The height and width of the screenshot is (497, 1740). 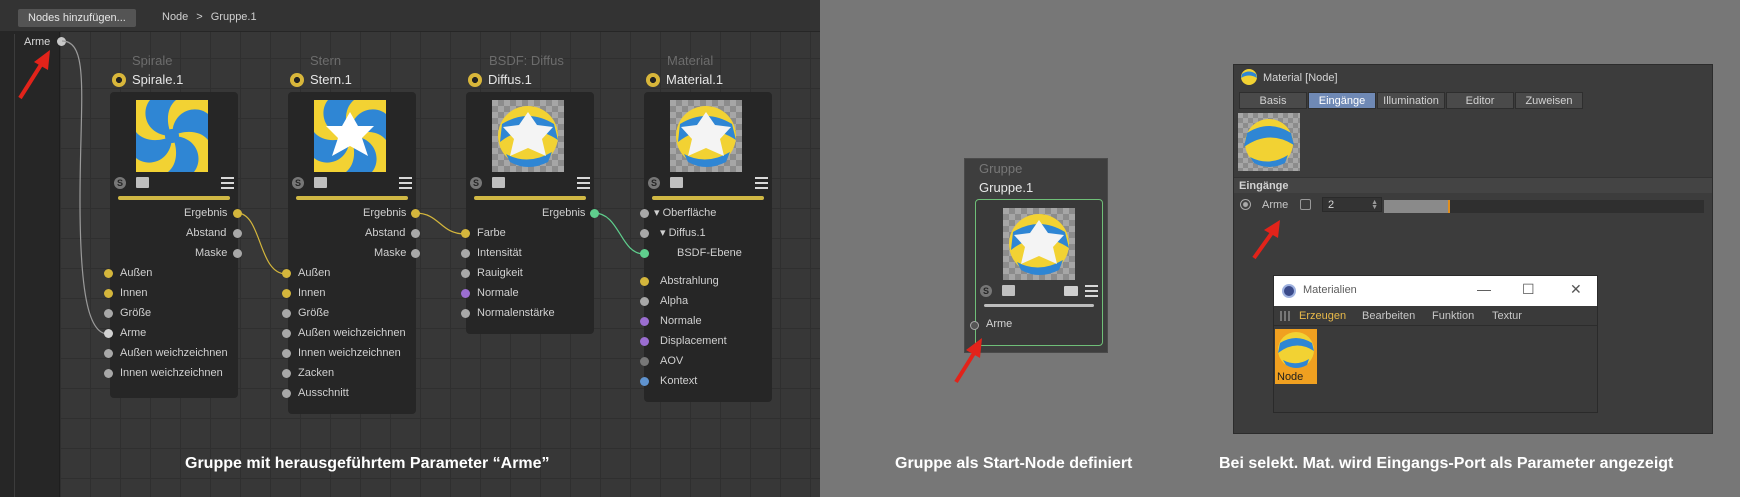 I want to click on menu-bearbeiten: Bearbeiten, so click(x=1388, y=316).